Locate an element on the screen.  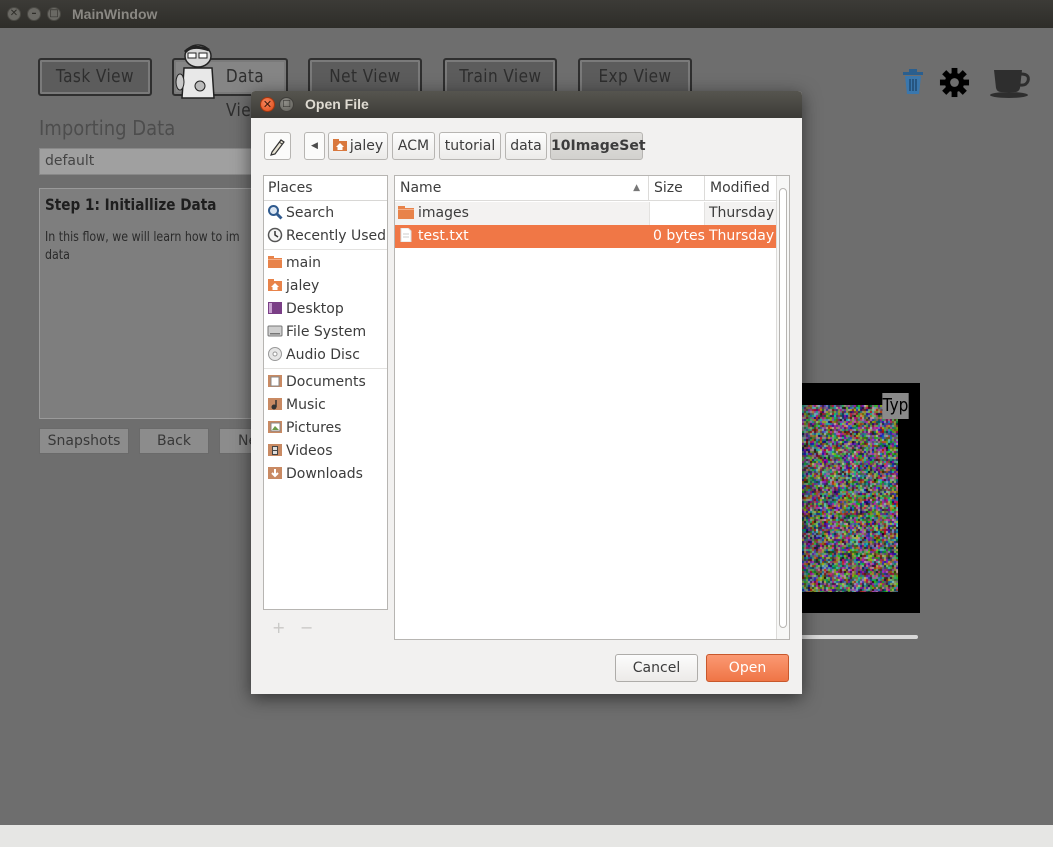
column-header-name: Name ▲ is located at coordinates (522, 188).